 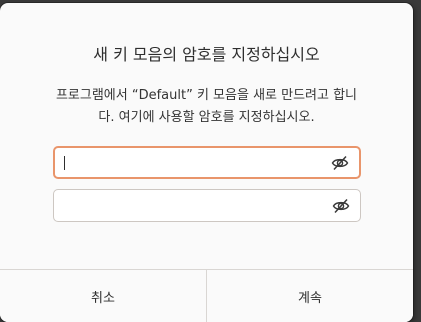 I want to click on confirm-password-input, so click(x=192, y=205).